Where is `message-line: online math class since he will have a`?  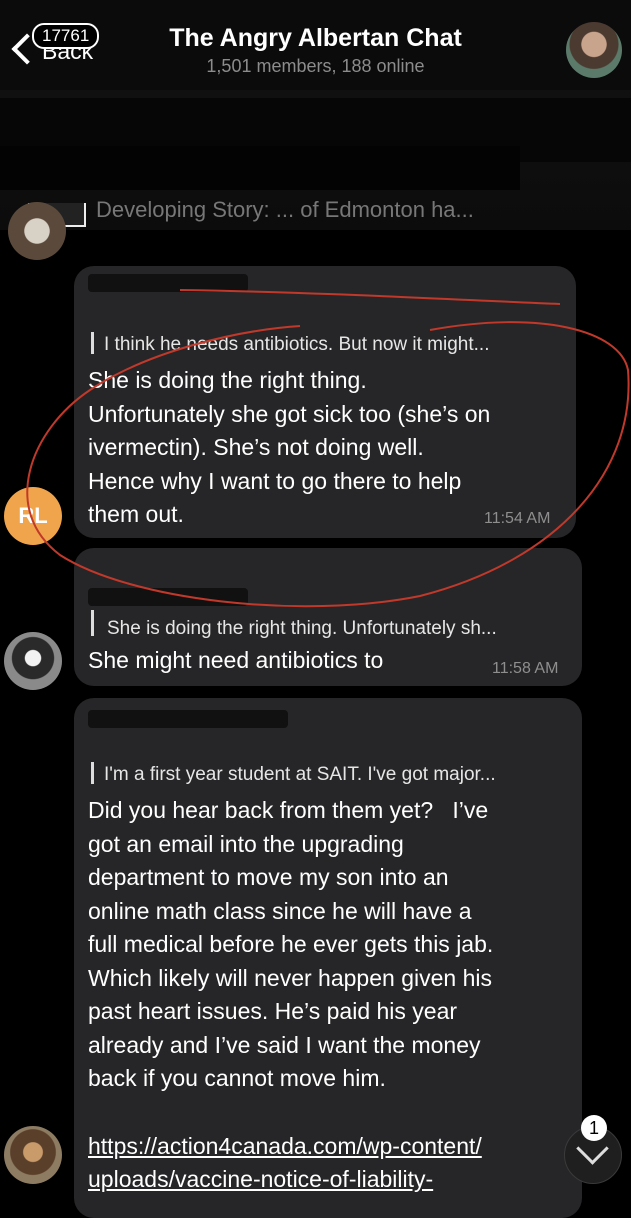
message-line: online math class since he will have a is located at coordinates (280, 910).